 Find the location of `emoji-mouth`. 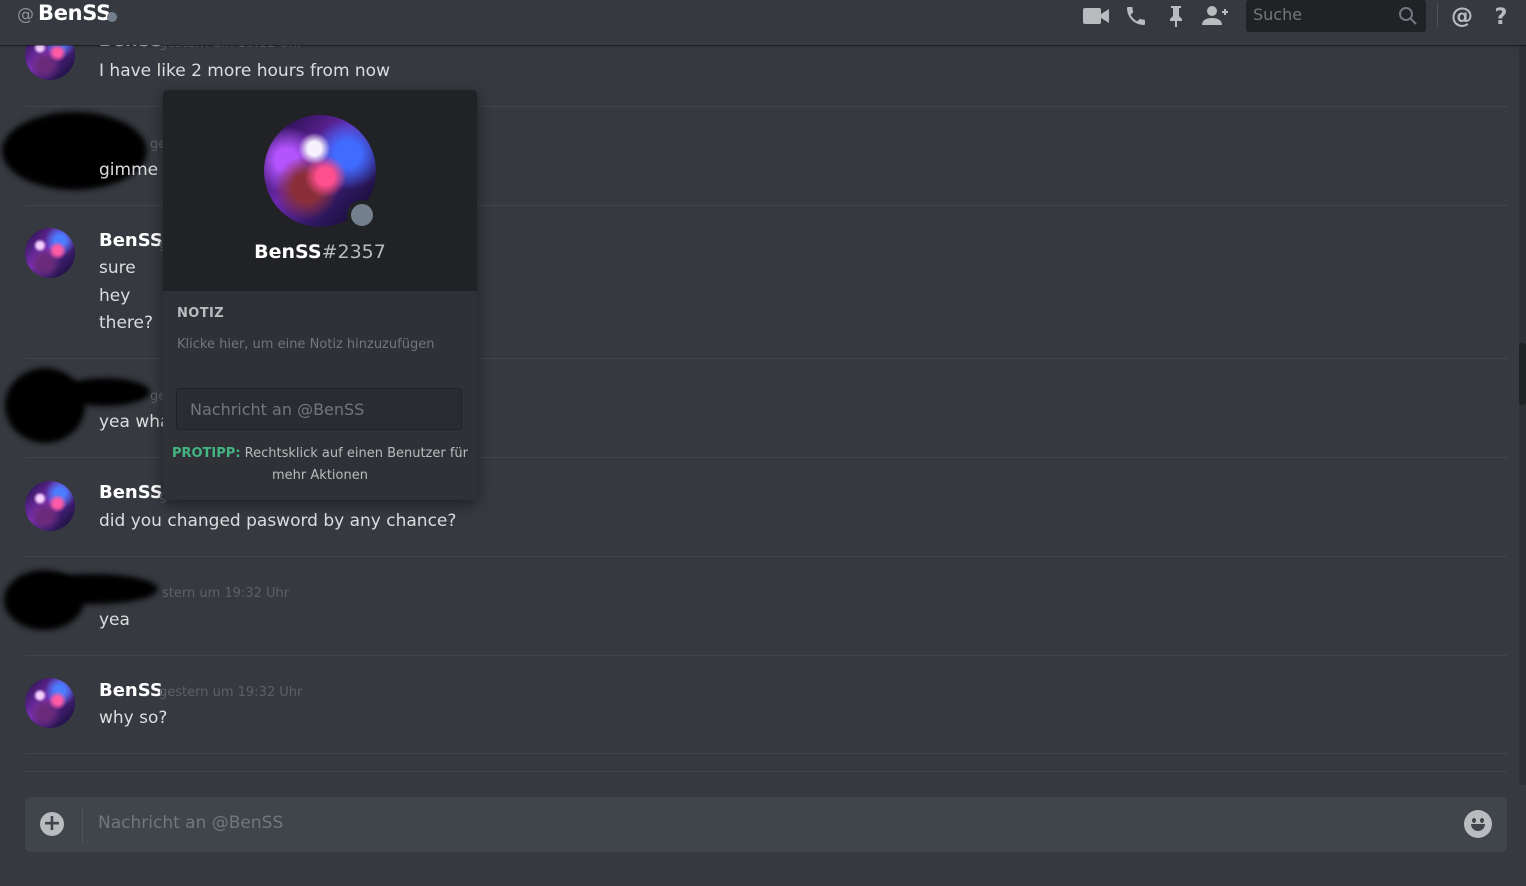

emoji-mouth is located at coordinates (1478, 827).